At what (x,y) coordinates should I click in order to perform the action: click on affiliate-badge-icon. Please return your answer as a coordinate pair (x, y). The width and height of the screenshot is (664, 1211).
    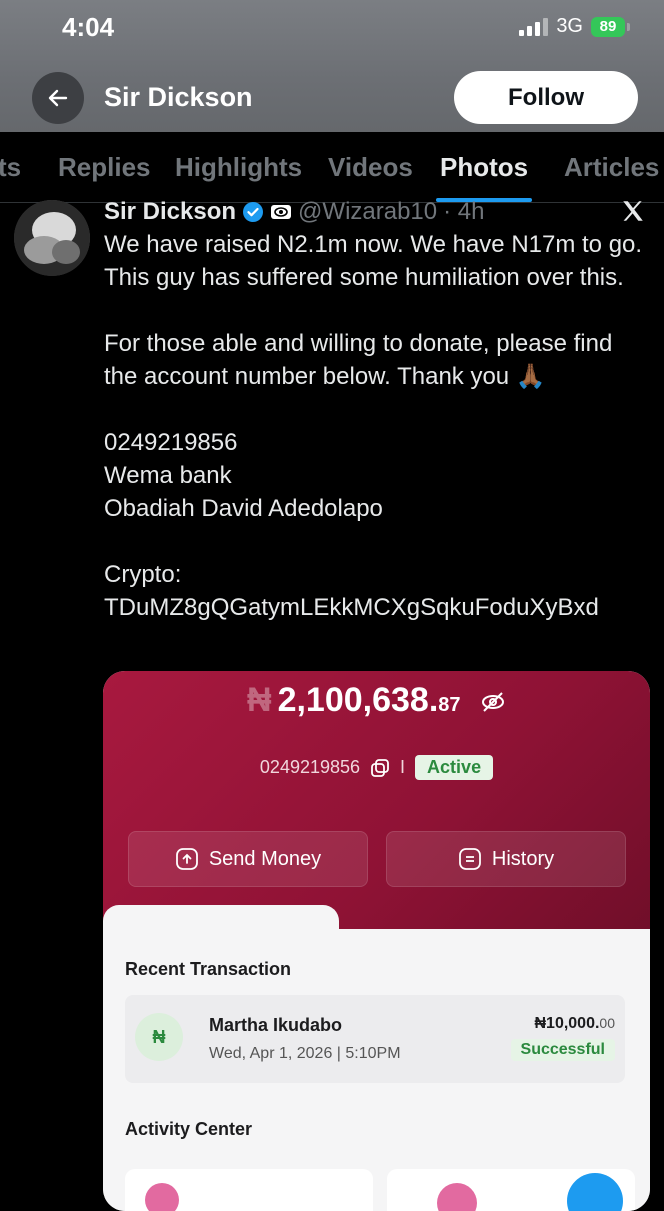
    Looking at the image, I should click on (281, 212).